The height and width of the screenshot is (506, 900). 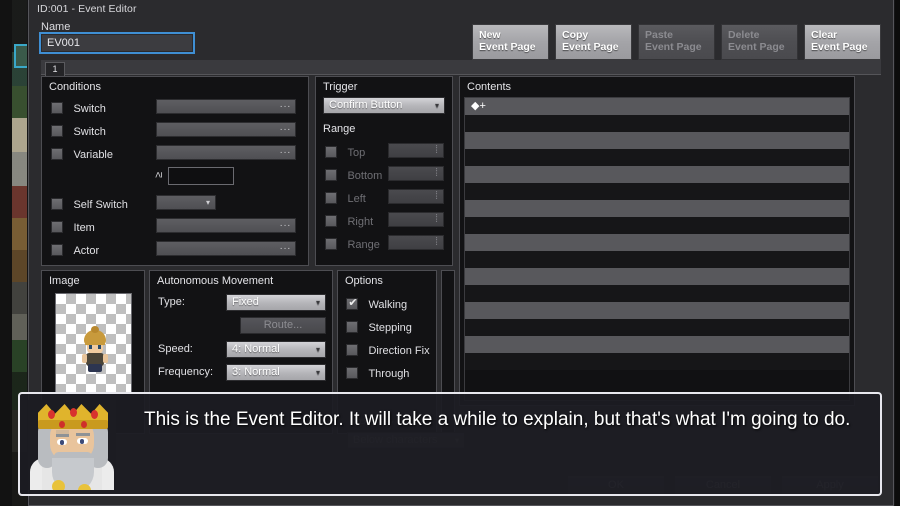 I want to click on self-switch-select, so click(x=186, y=202).